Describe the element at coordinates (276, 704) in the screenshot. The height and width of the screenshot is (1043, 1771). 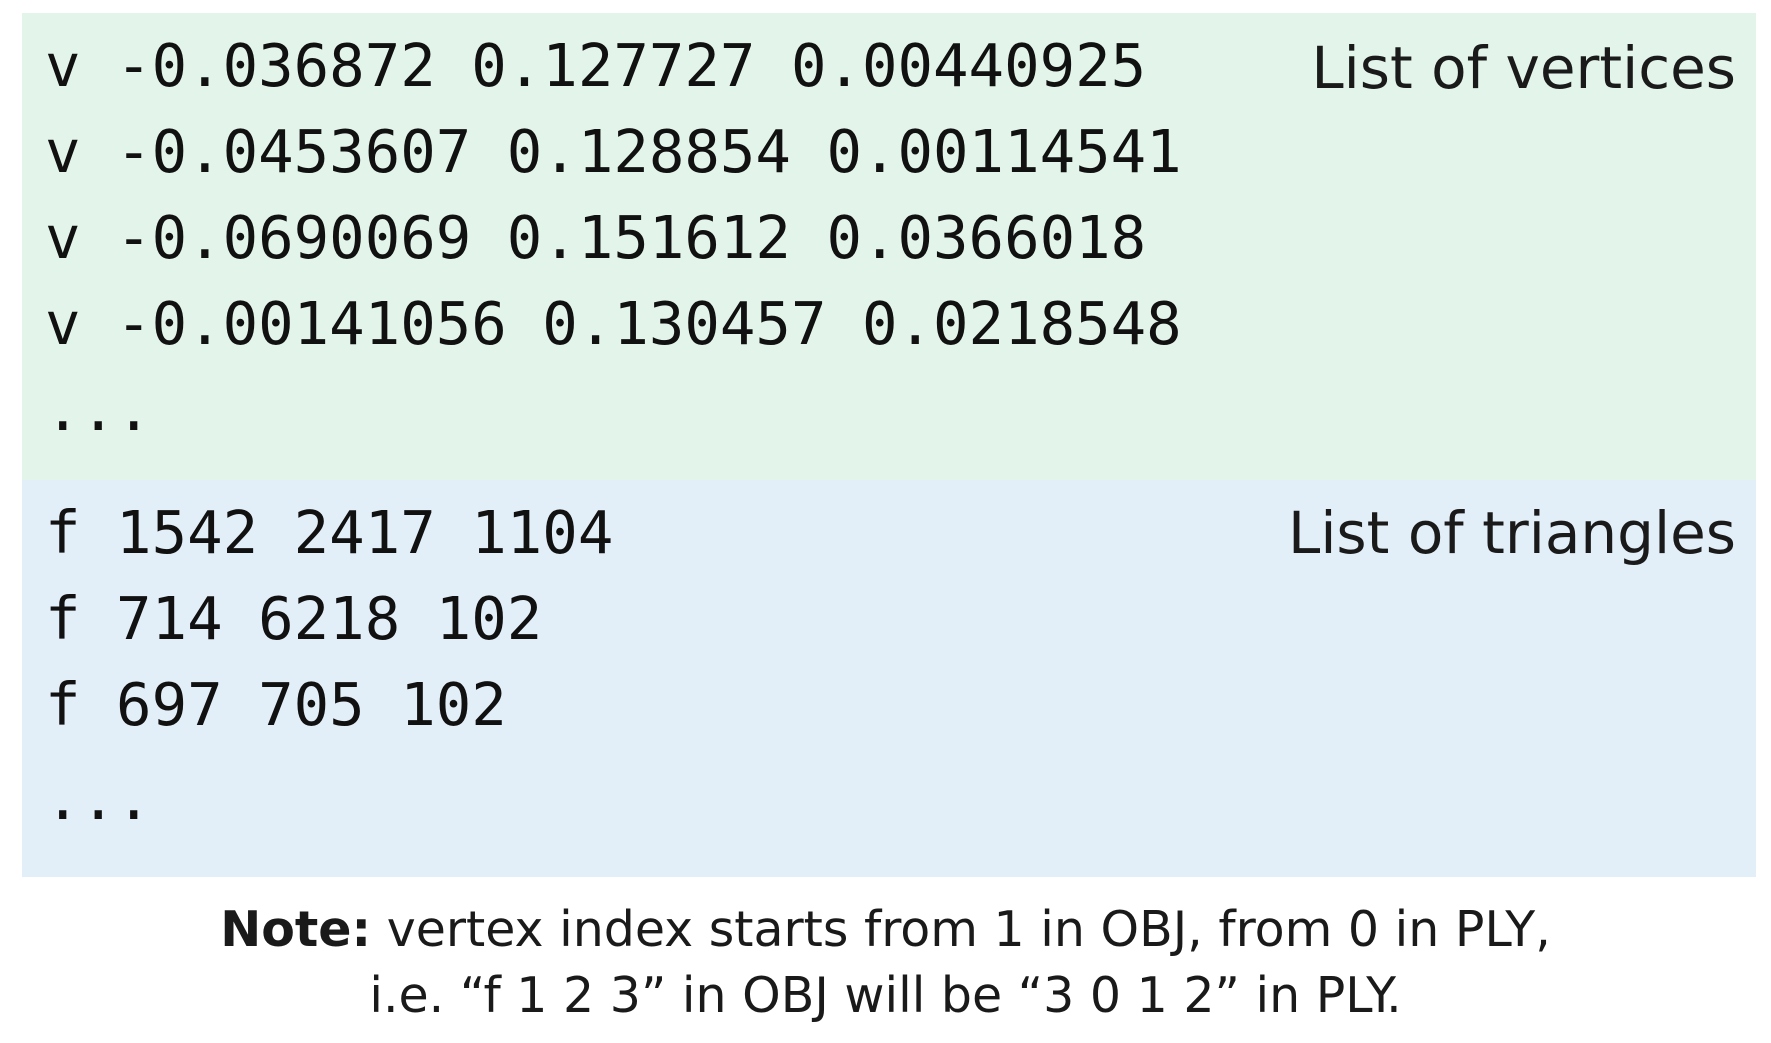
I see `triangle-line: f 697 705 102` at that location.